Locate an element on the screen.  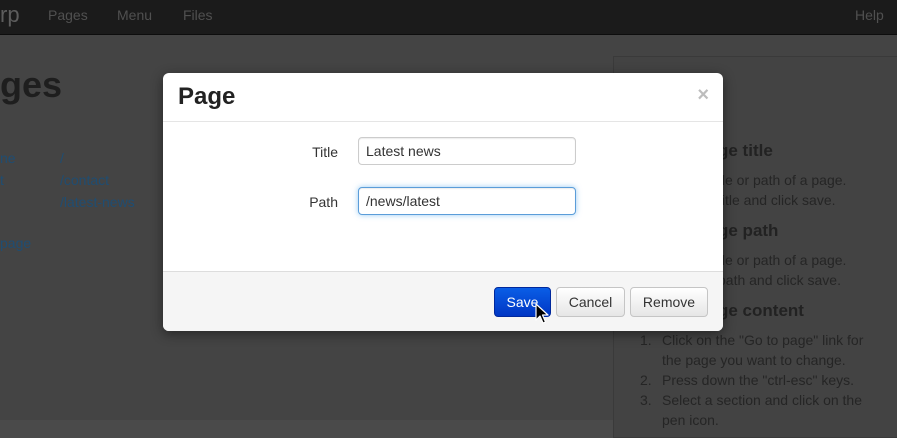
help-text: path and click save. is located at coordinates (779, 280).